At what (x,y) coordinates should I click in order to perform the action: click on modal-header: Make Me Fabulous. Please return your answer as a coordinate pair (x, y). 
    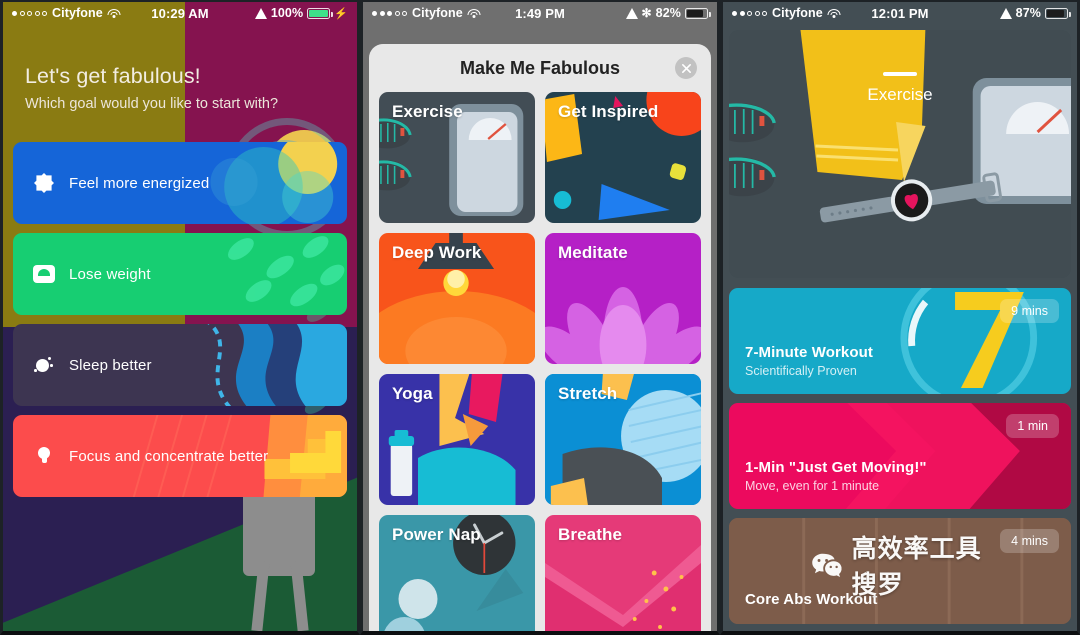
    Looking at the image, I should click on (540, 68).